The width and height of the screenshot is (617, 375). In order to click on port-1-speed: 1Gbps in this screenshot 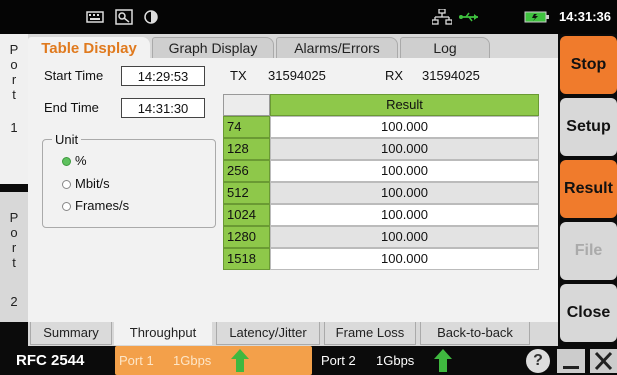, I will do `click(192, 360)`.